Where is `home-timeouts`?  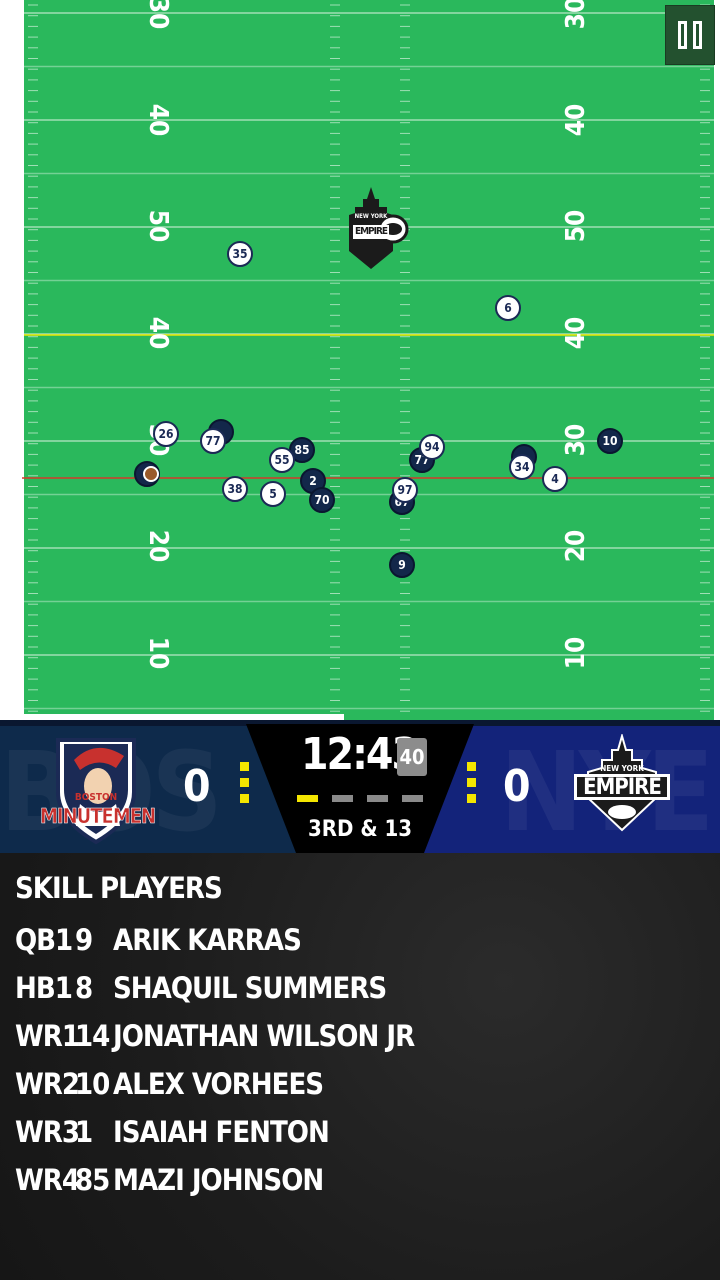 home-timeouts is located at coordinates (244, 786).